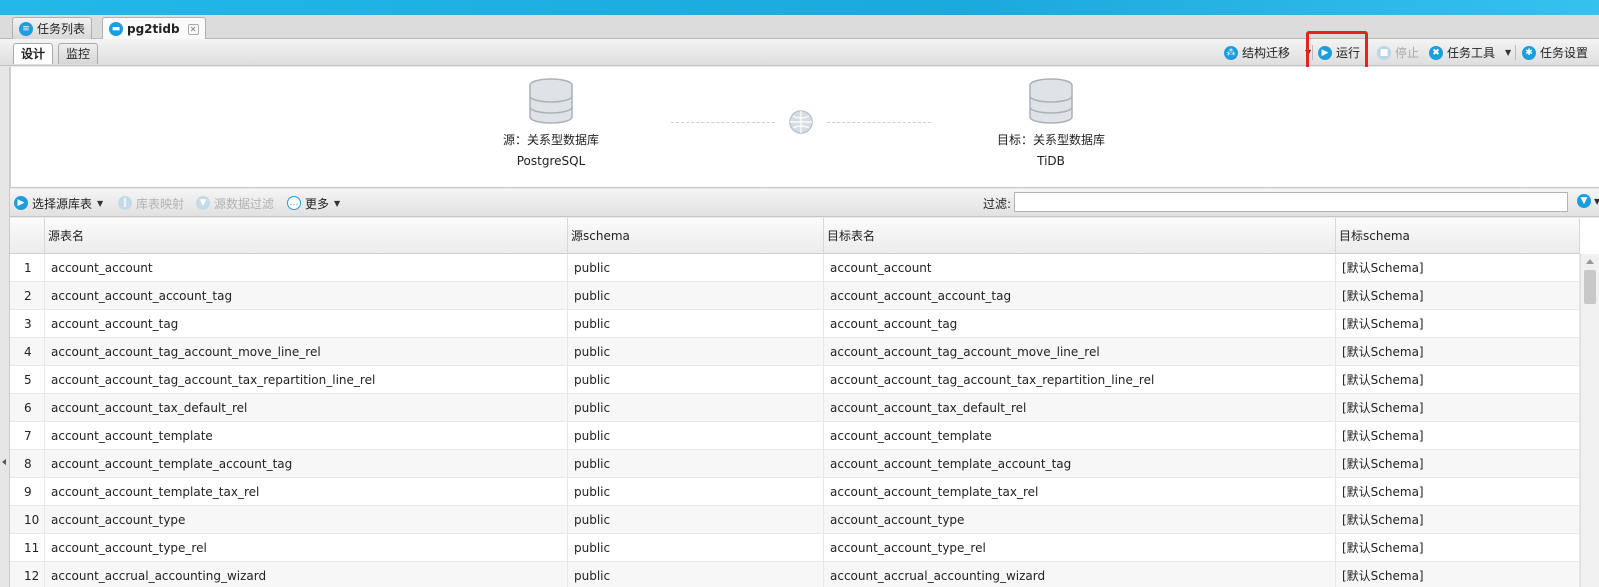  Describe the element at coordinates (5, 327) in the screenshot. I see `collapse-handle` at that location.